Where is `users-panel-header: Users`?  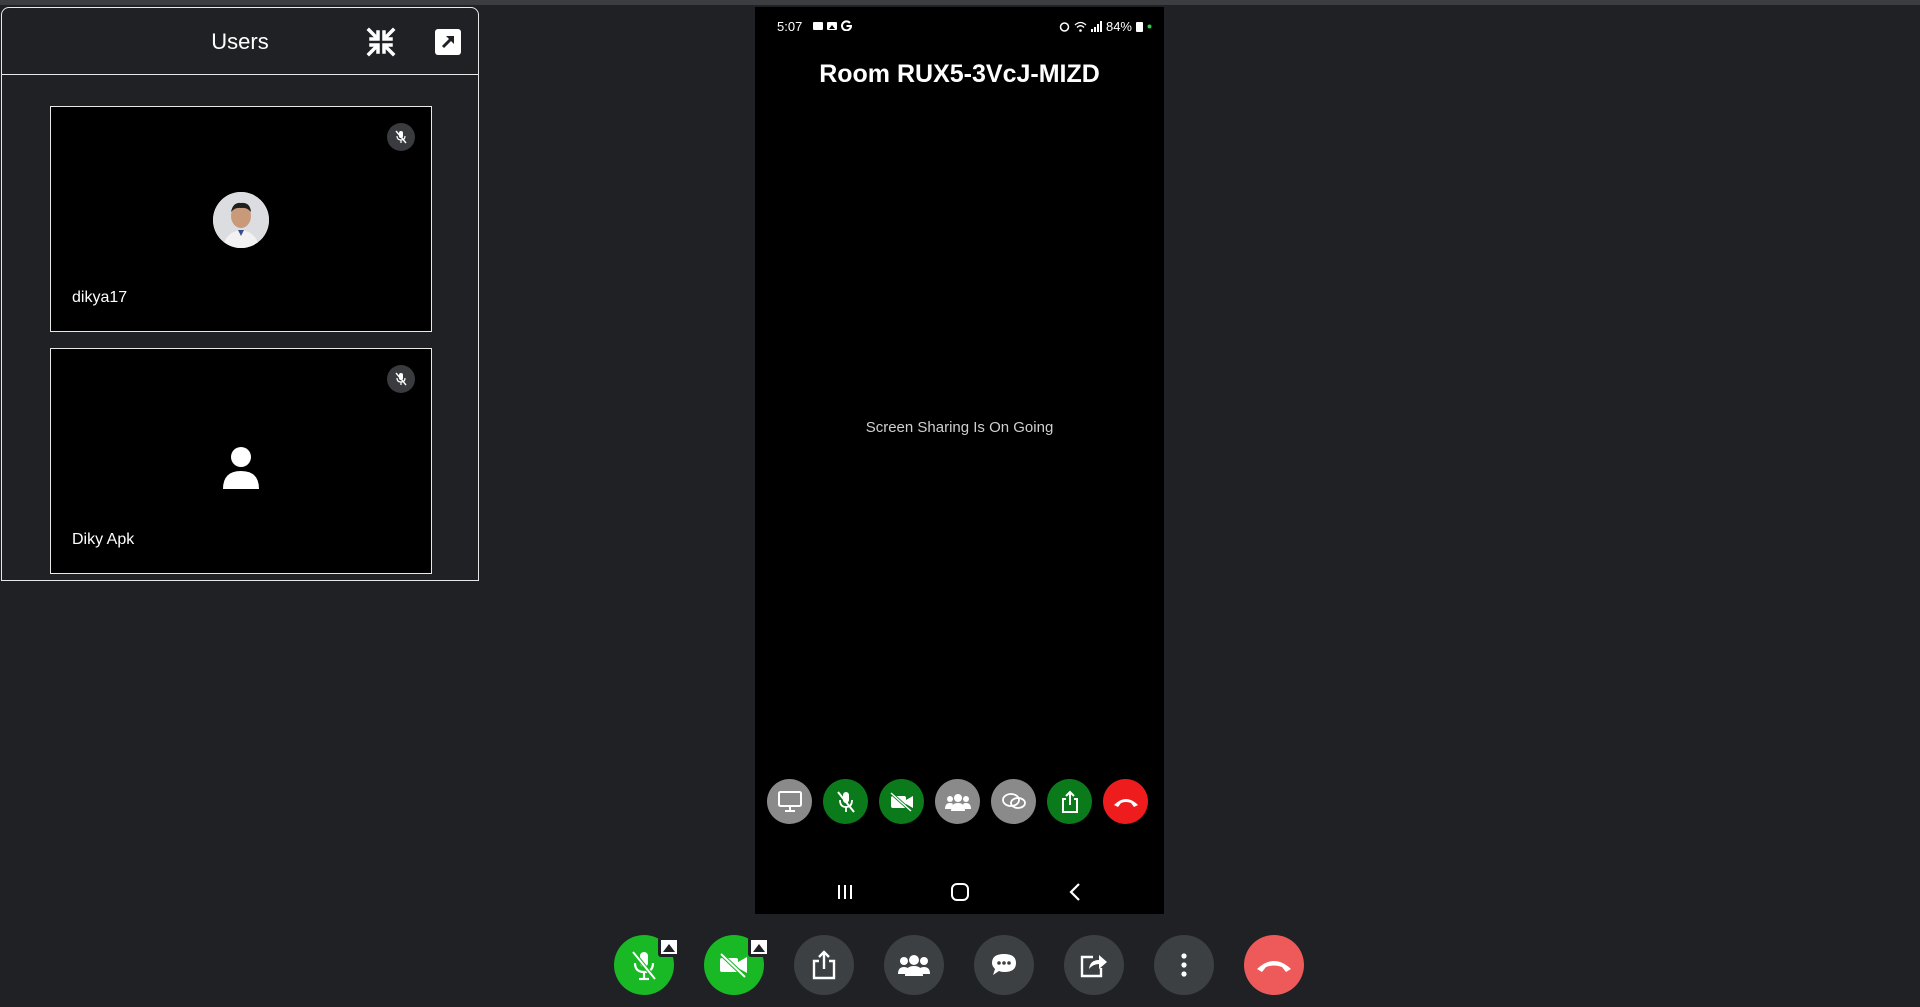 users-panel-header: Users is located at coordinates (240, 41).